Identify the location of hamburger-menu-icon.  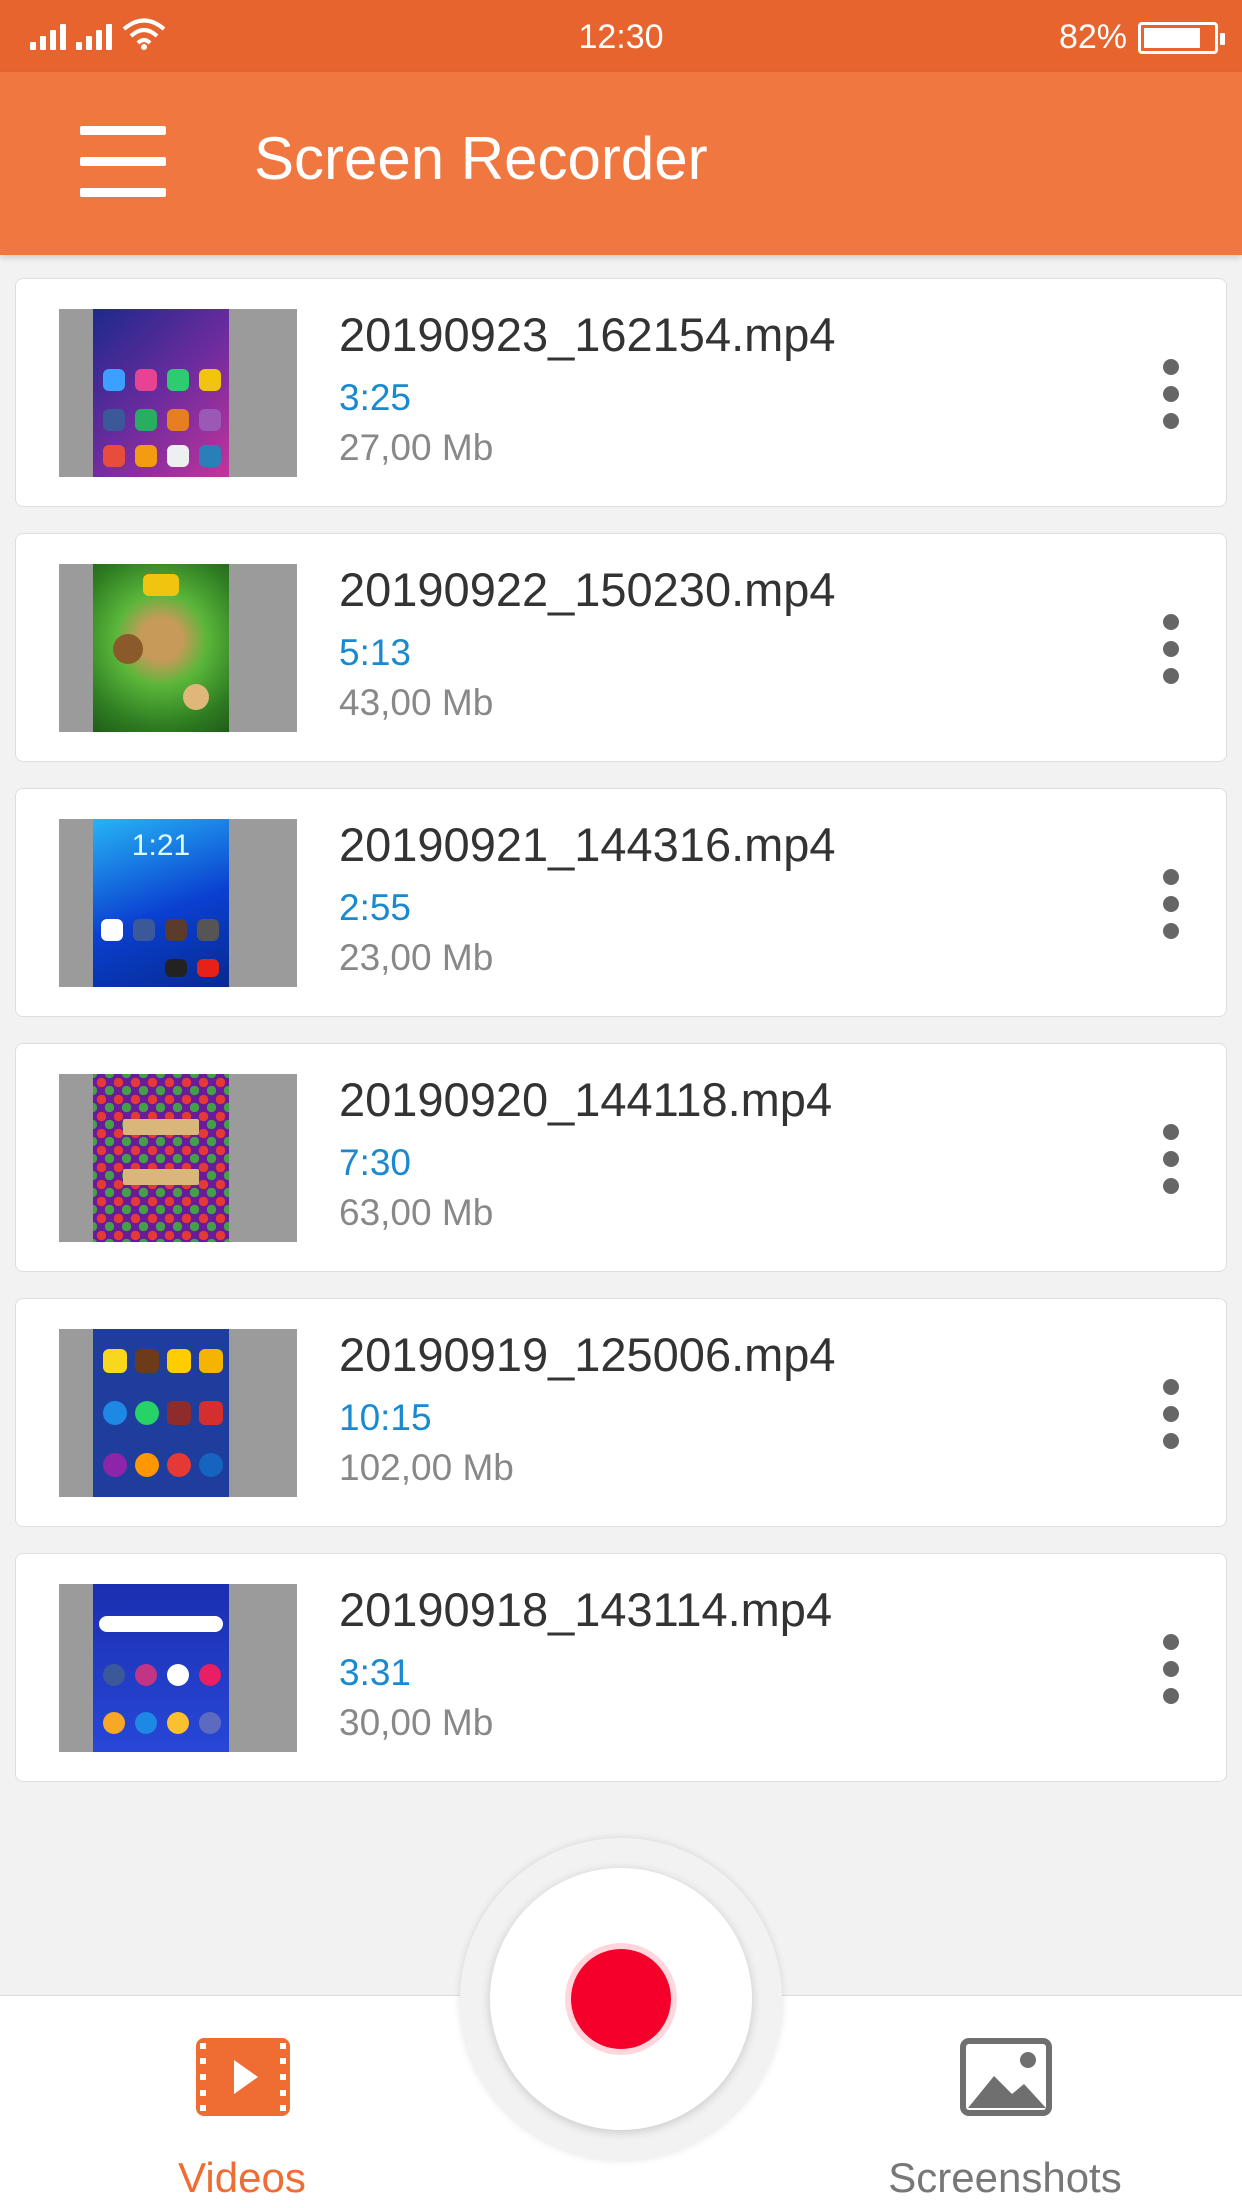
(123, 162).